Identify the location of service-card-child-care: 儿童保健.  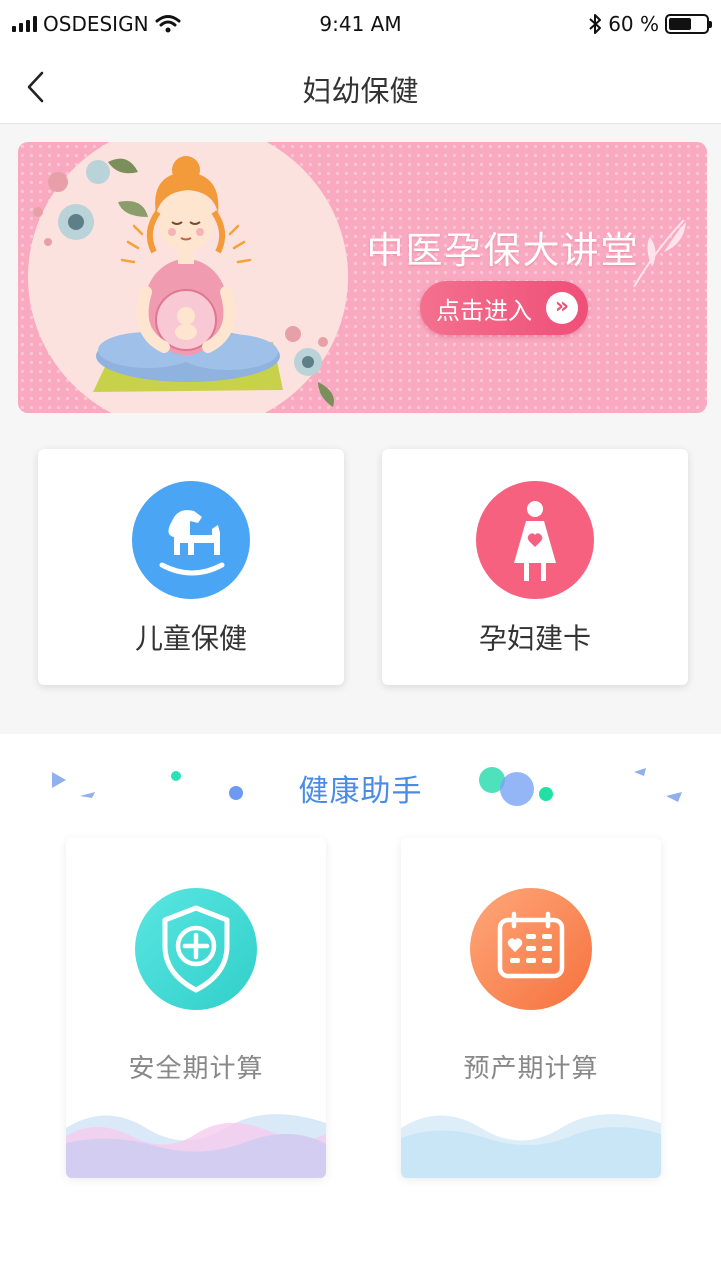
(191, 567).